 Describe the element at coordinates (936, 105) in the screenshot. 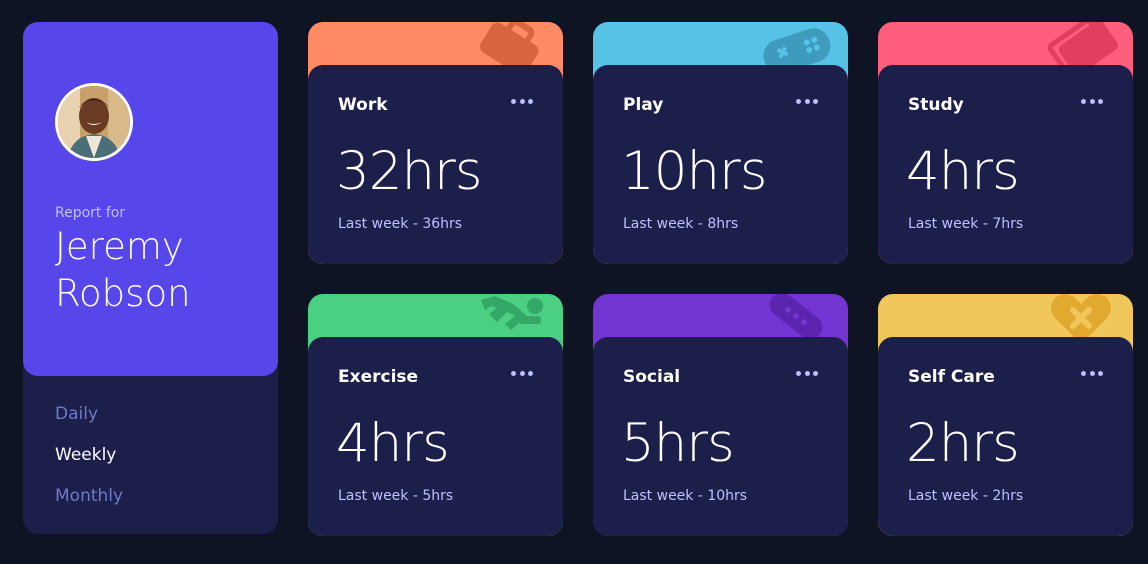

I see `card-title: Study` at that location.